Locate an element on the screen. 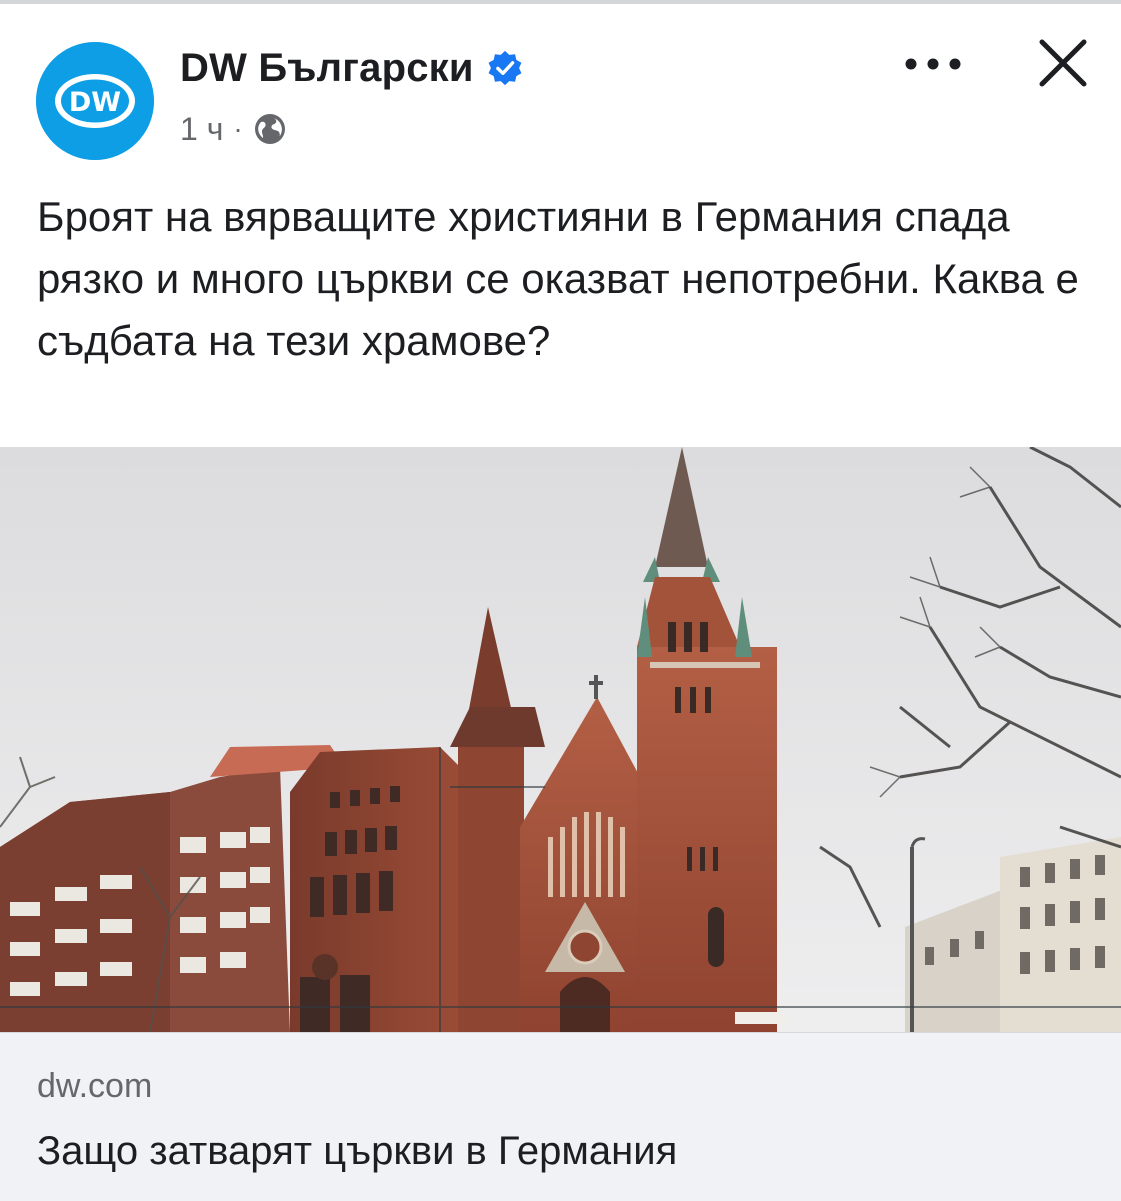 The width and height of the screenshot is (1121, 1201). post-meta: 1 ч · is located at coordinates (233, 129).